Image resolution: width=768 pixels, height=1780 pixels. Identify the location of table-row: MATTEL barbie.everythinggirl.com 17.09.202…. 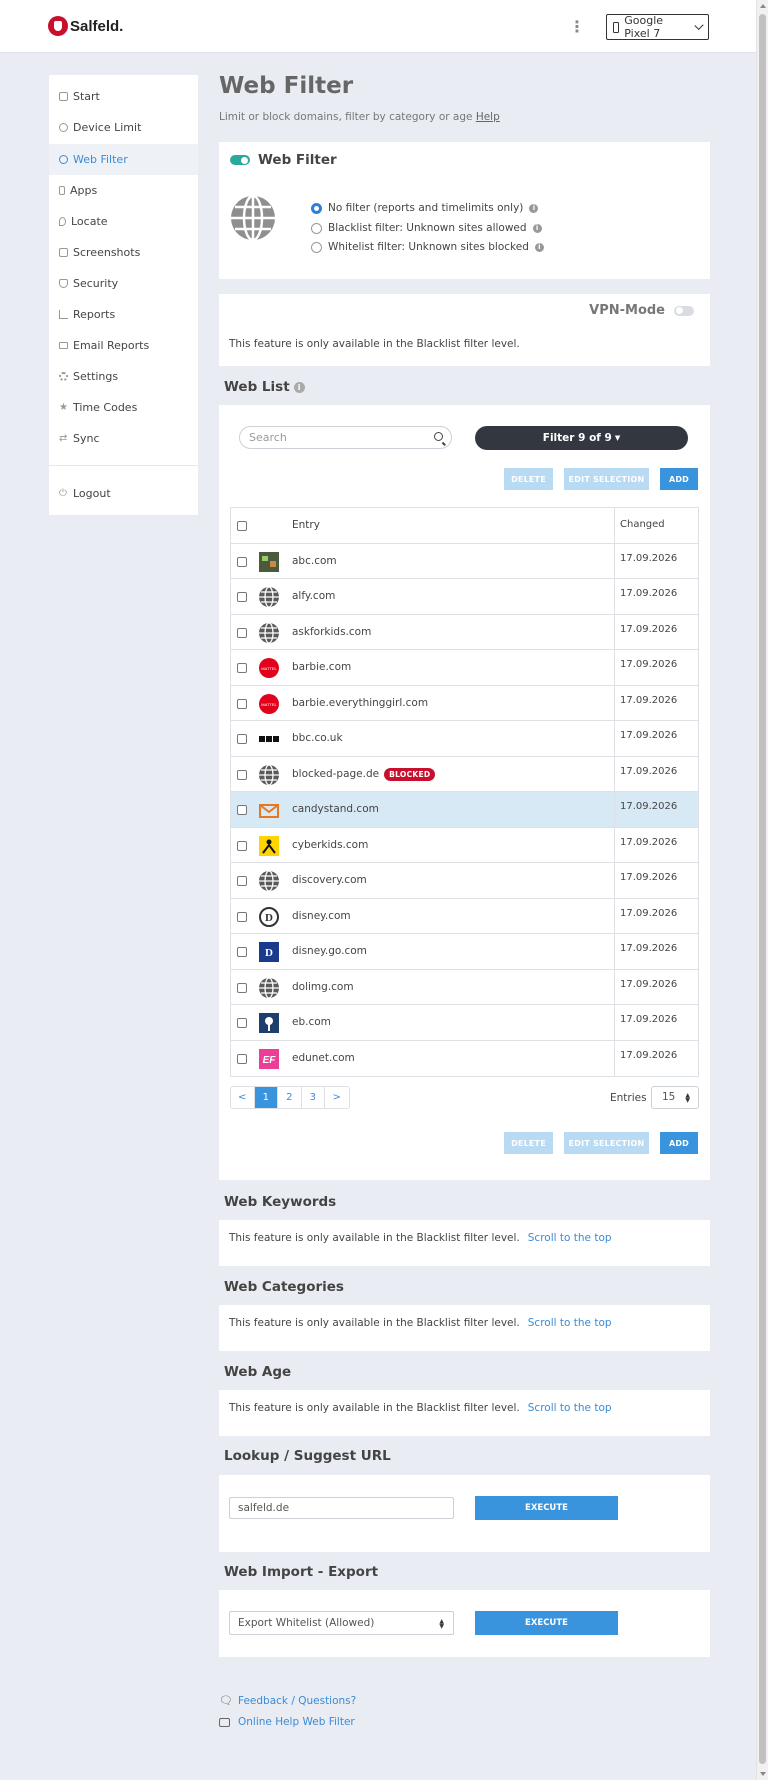
(464, 703).